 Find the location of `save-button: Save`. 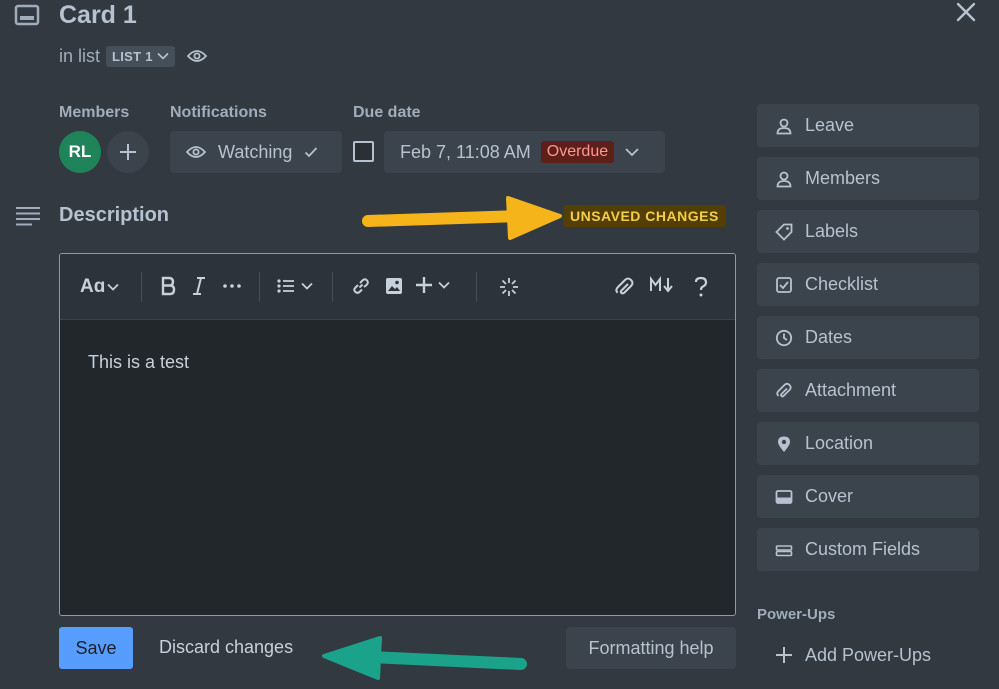

save-button: Save is located at coordinates (96, 648).